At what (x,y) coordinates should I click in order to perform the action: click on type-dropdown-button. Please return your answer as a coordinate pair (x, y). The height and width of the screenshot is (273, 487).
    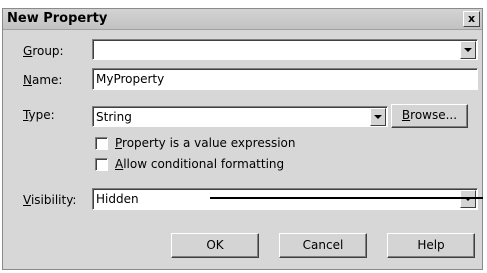
    Looking at the image, I should click on (378, 117).